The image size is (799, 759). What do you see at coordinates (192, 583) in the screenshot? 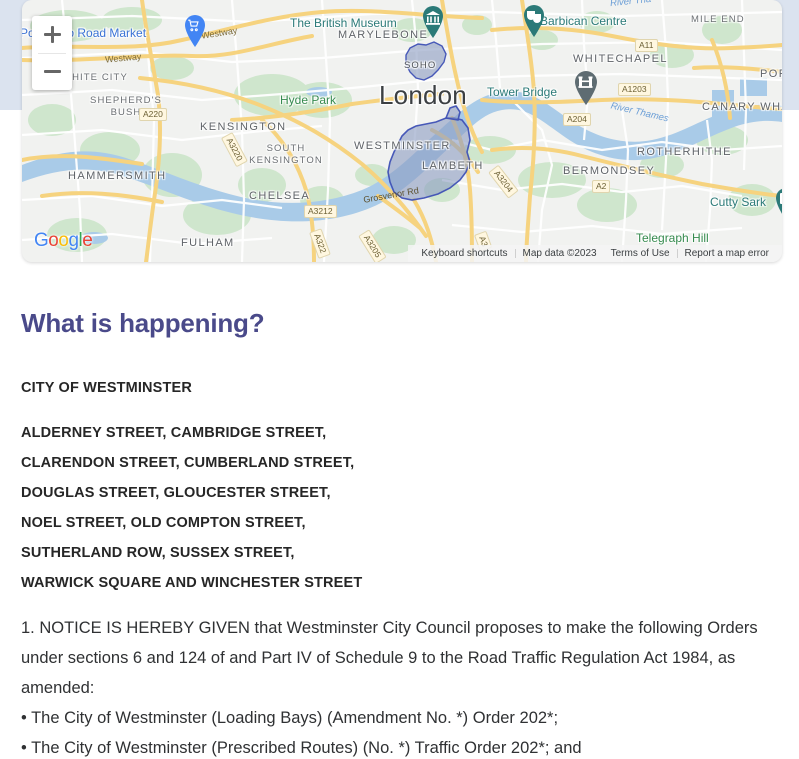
I see `street-line: WARWICK SQUARE AND WINCHESTER STREET` at bounding box center [192, 583].